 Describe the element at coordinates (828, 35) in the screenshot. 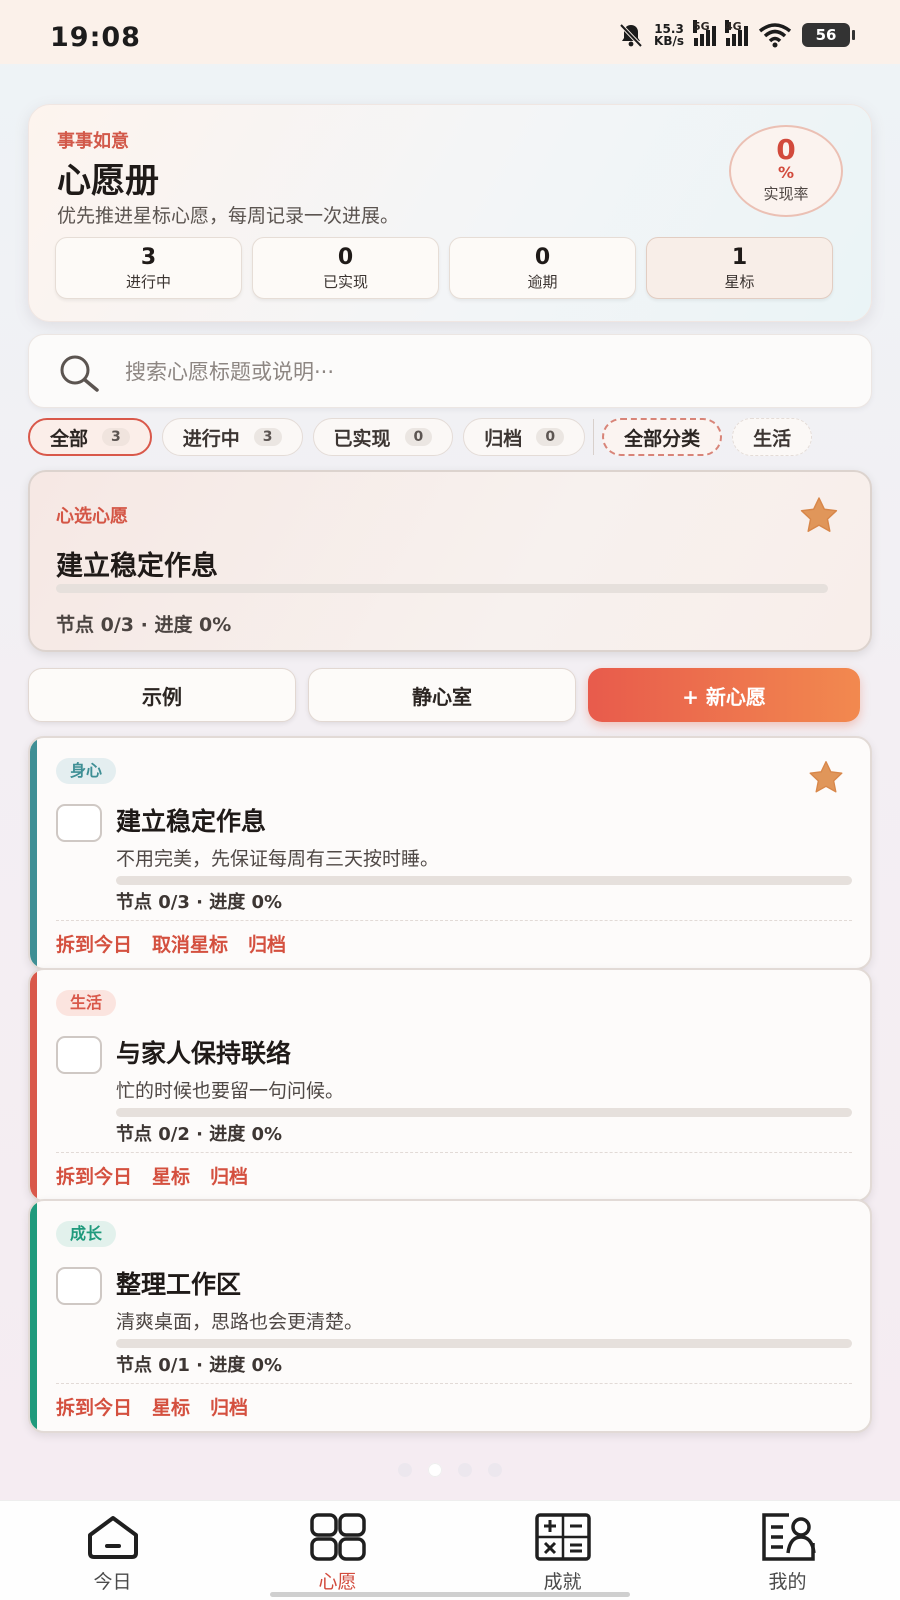

I see `battery-icon: 56` at that location.